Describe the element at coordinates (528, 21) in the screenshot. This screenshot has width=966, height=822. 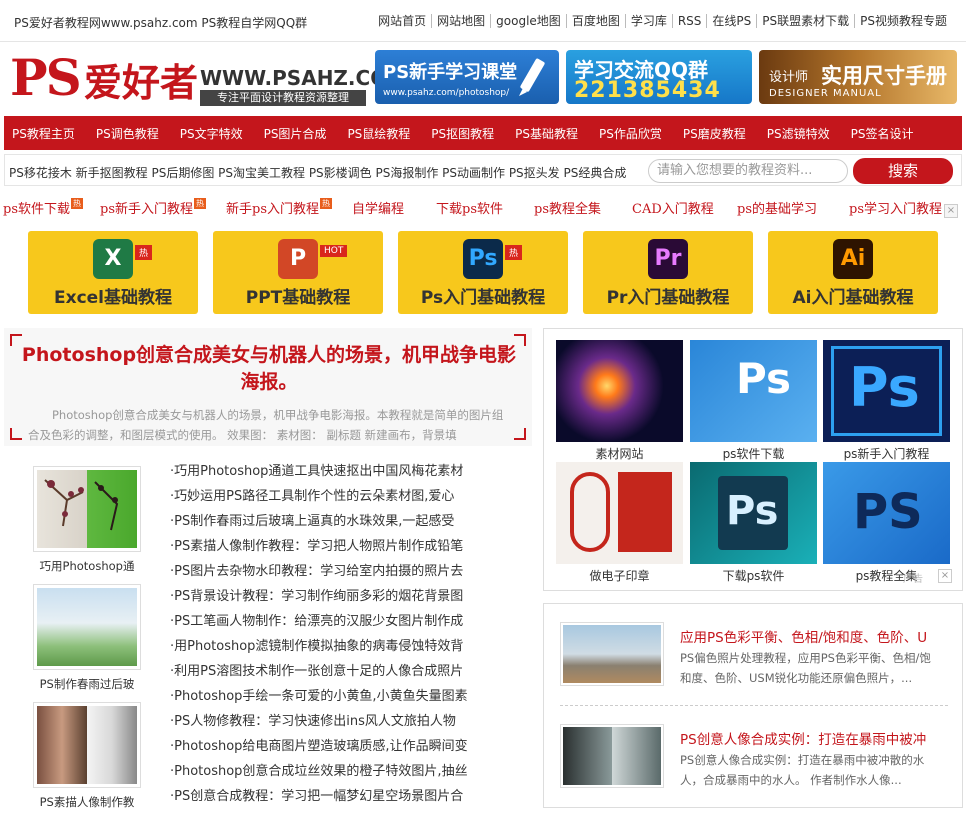
I see `top-link-google-map: google地图` at that location.